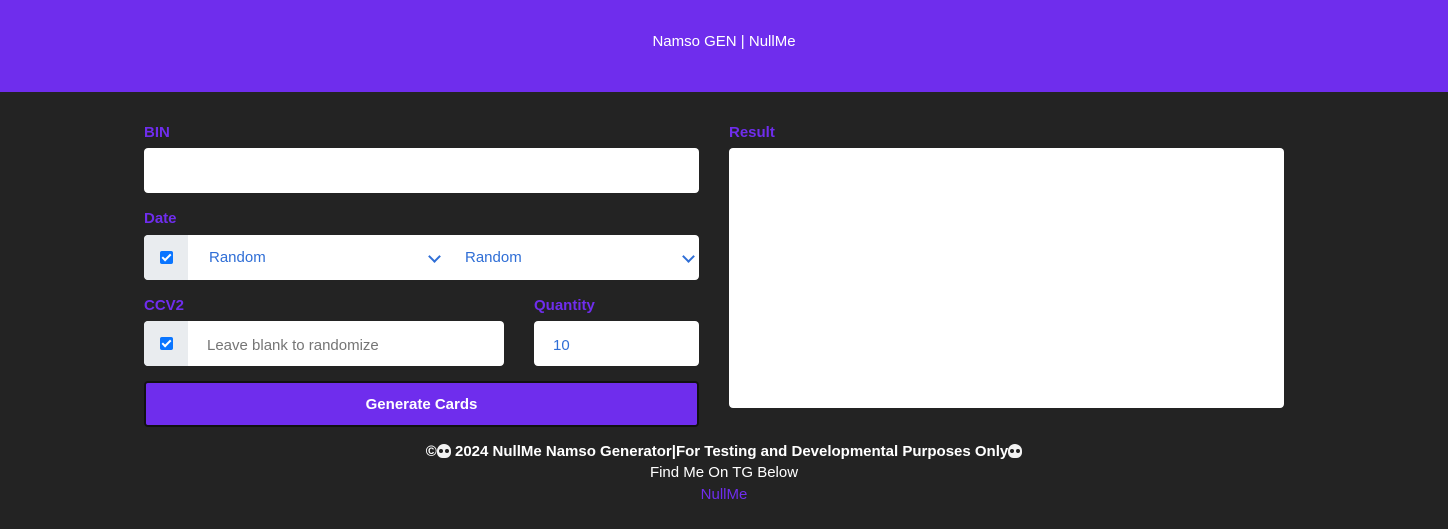  I want to click on footer-find-me: Find Me On TG Below, so click(724, 472).